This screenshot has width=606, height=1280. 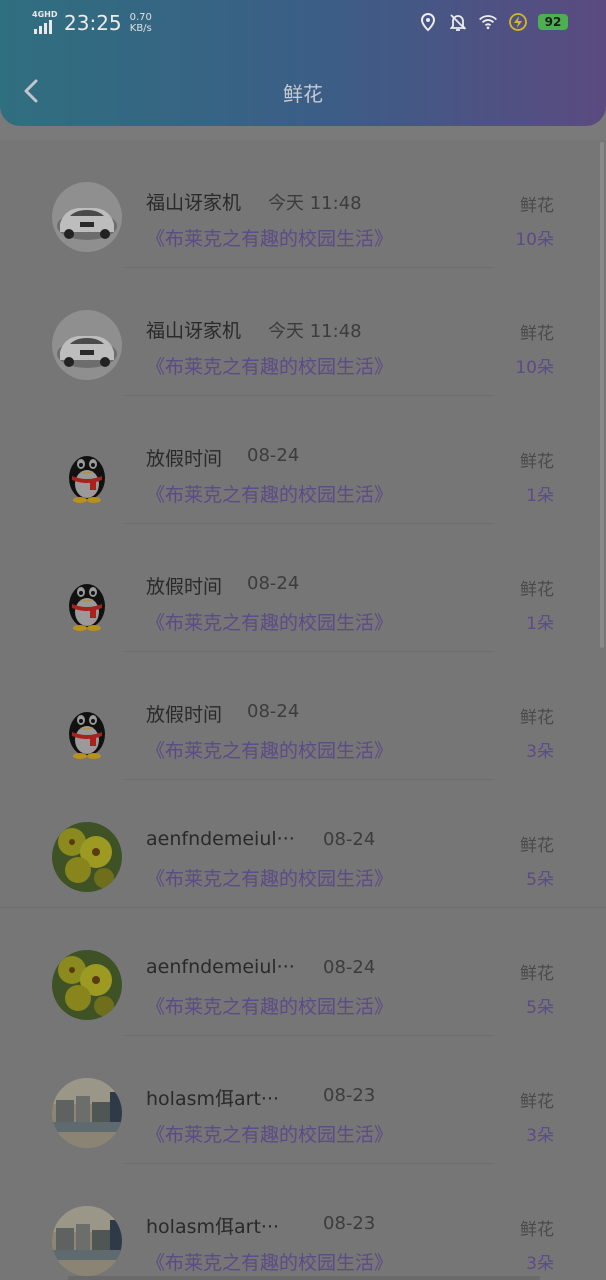 What do you see at coordinates (488, 22) in the screenshot?
I see `wifi-icon` at bounding box center [488, 22].